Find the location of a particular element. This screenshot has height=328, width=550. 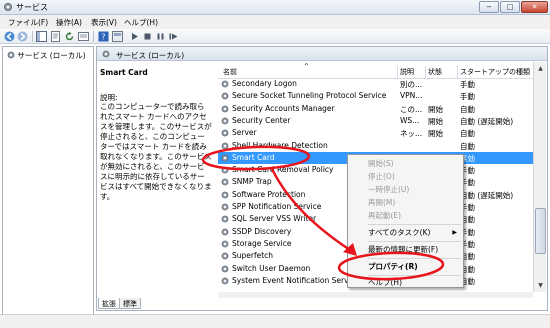

horizontal-scrollbar is located at coordinates (375, 295).